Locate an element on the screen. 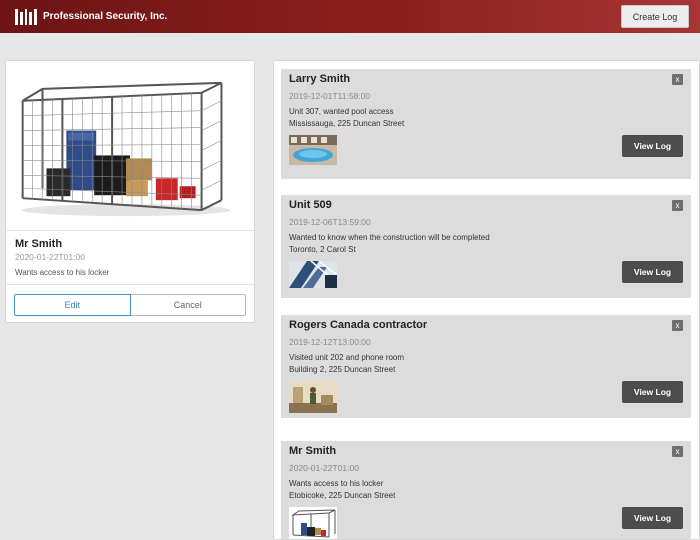 The height and width of the screenshot is (540, 700). pool-photo is located at coordinates (313, 150).